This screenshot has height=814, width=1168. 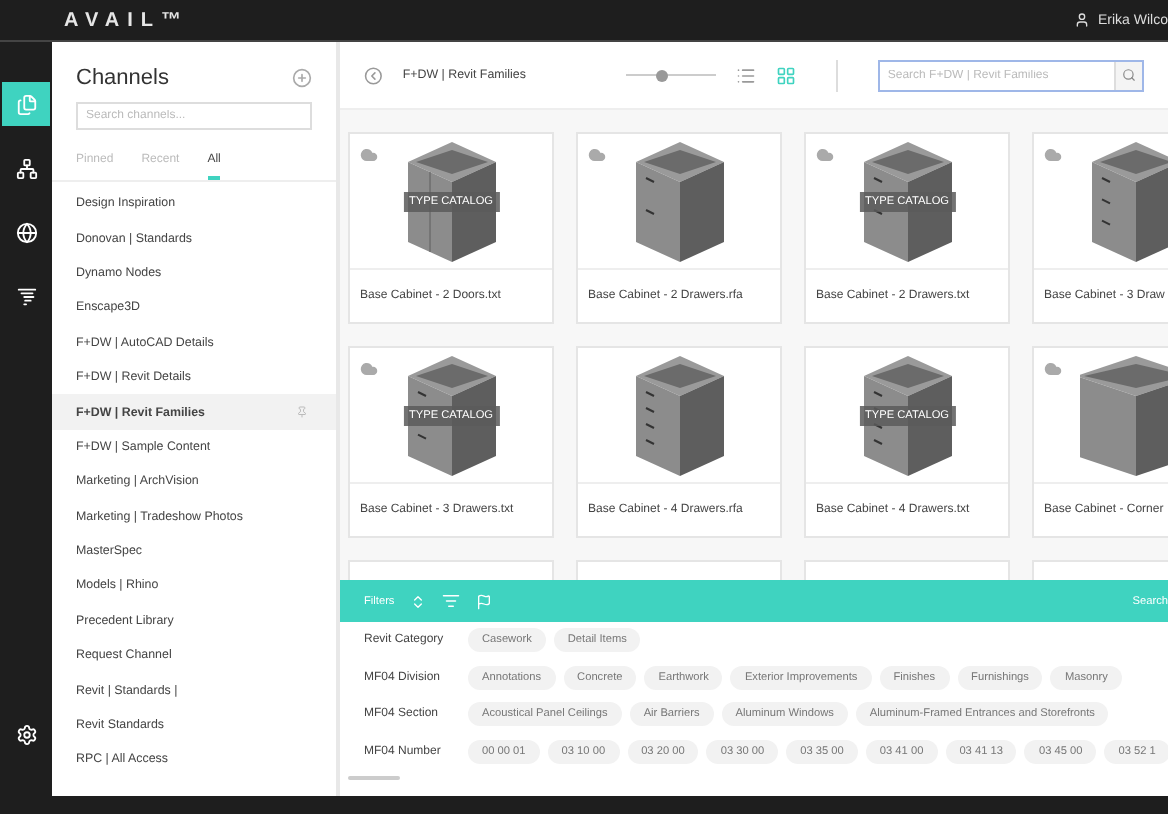 I want to click on settings-icon, so click(x=26, y=734).